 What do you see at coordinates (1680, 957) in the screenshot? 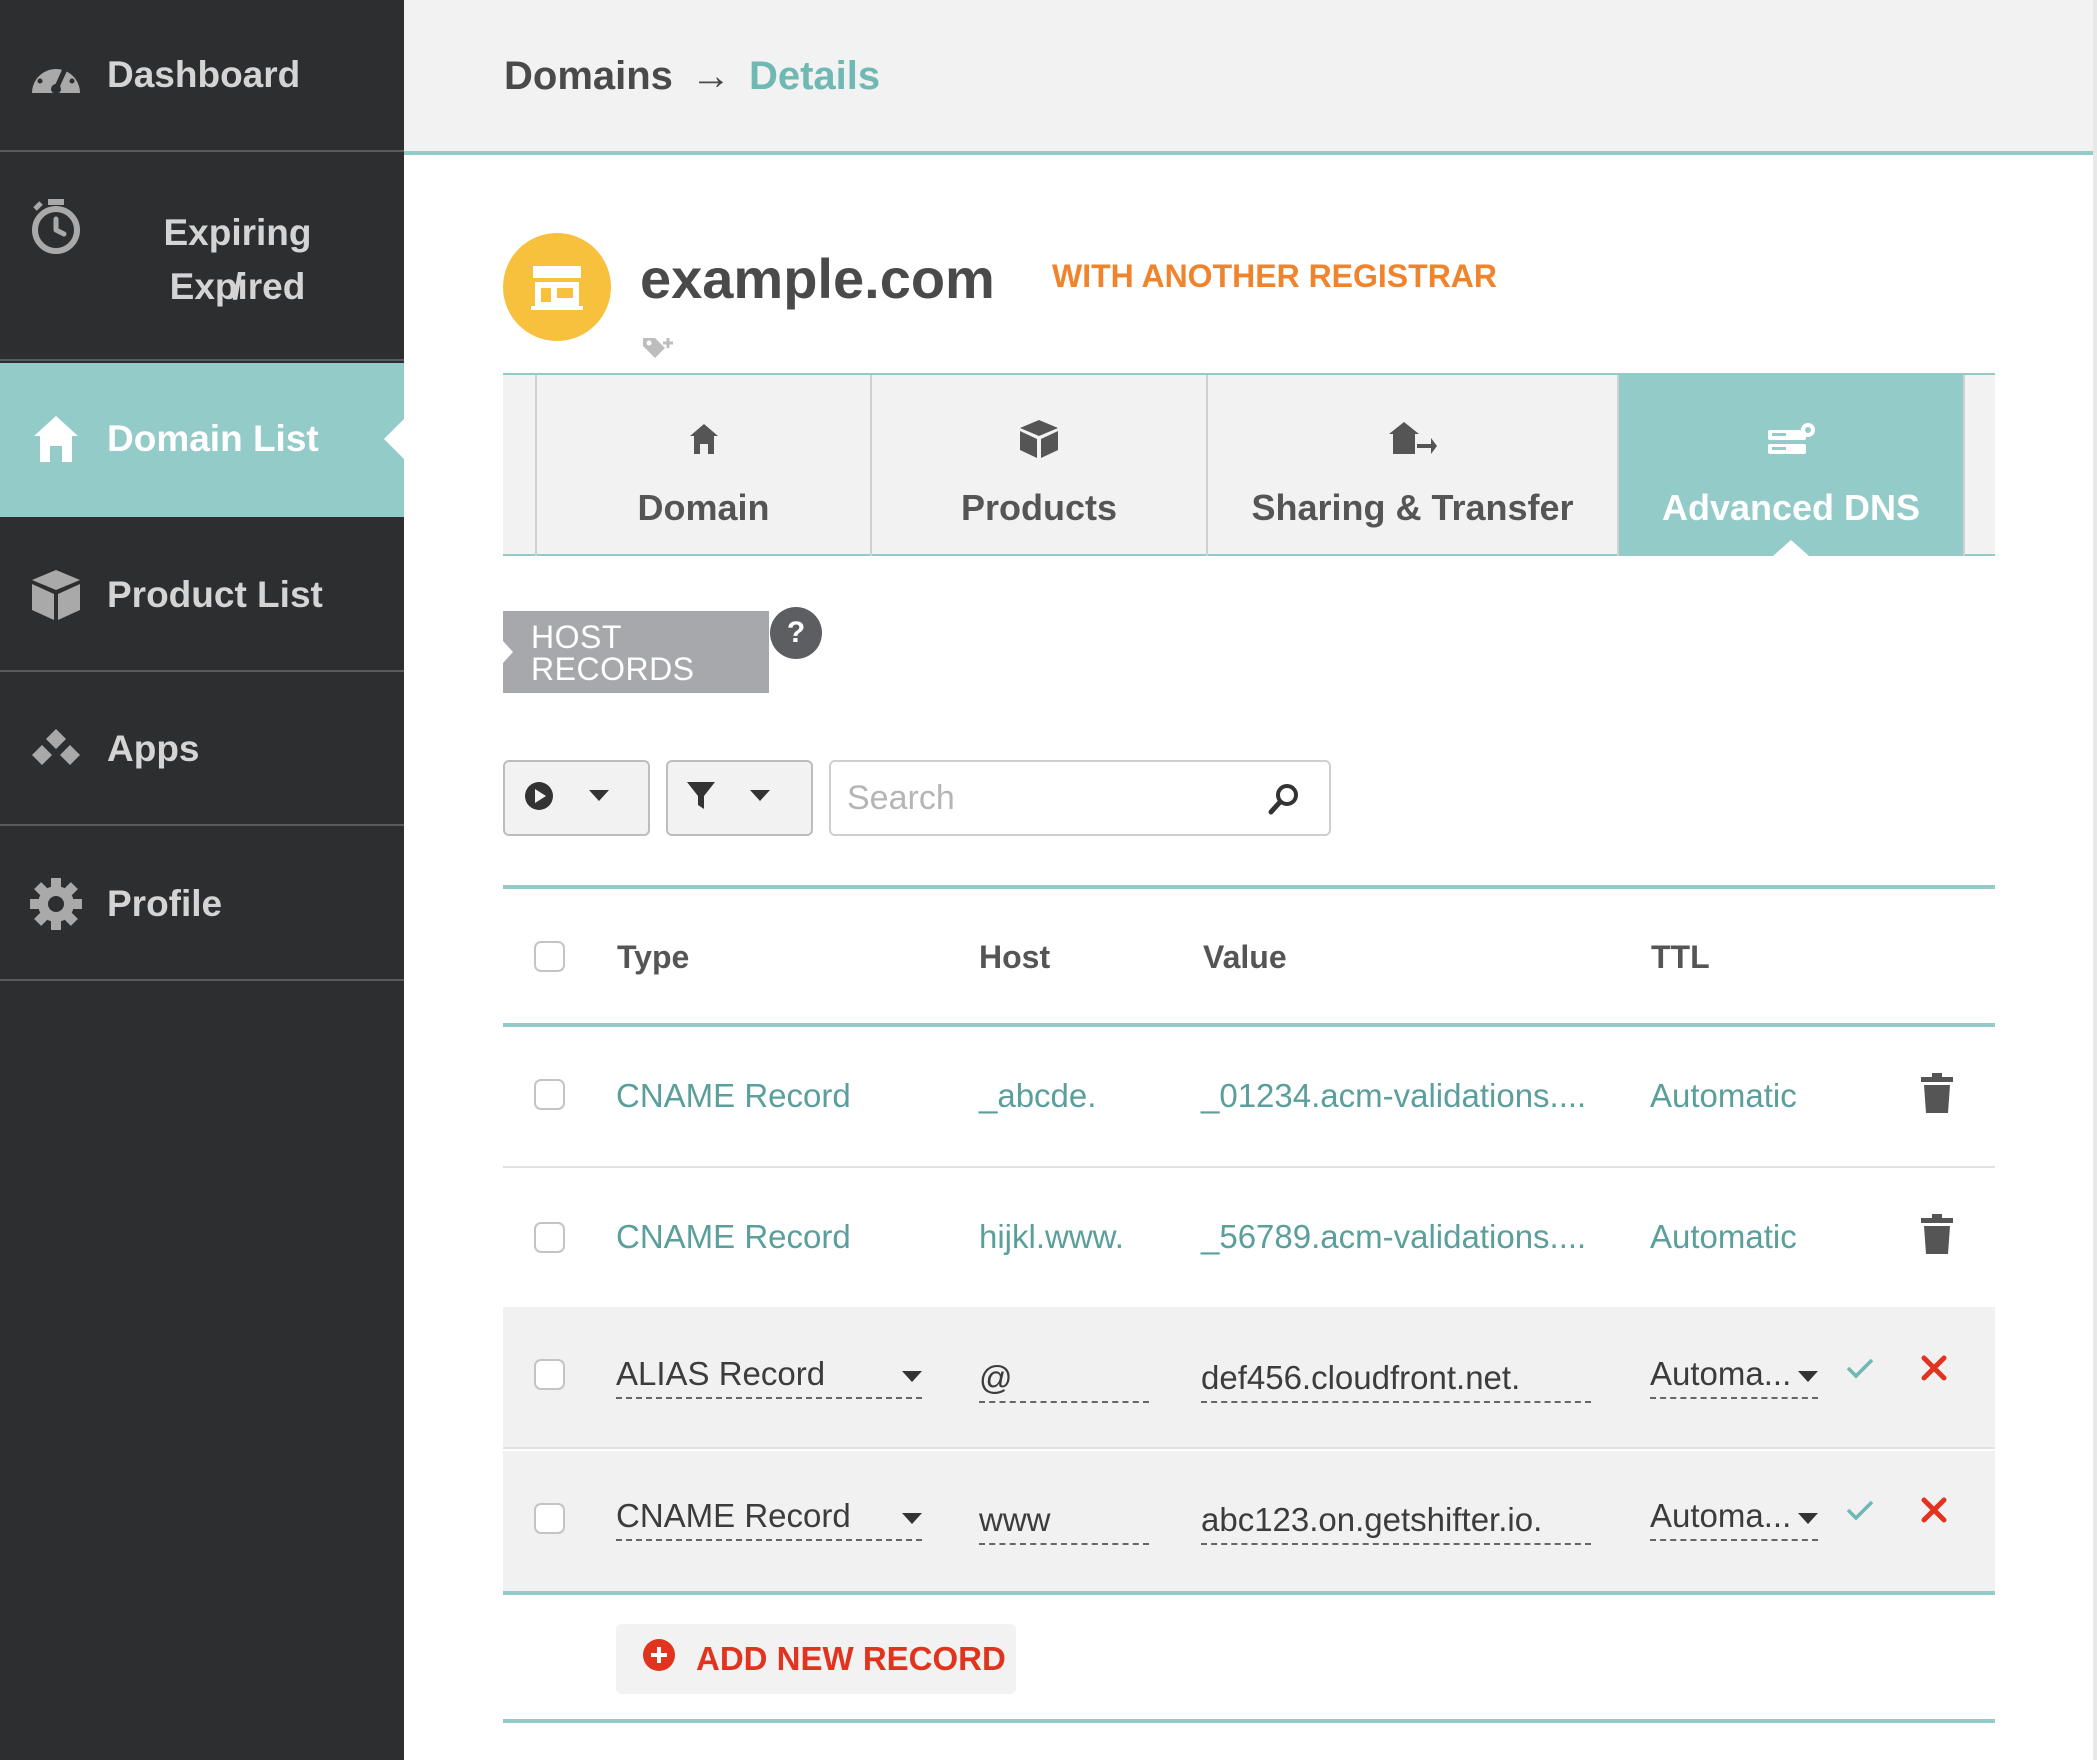
I see `column-header-ttl: TTL` at bounding box center [1680, 957].